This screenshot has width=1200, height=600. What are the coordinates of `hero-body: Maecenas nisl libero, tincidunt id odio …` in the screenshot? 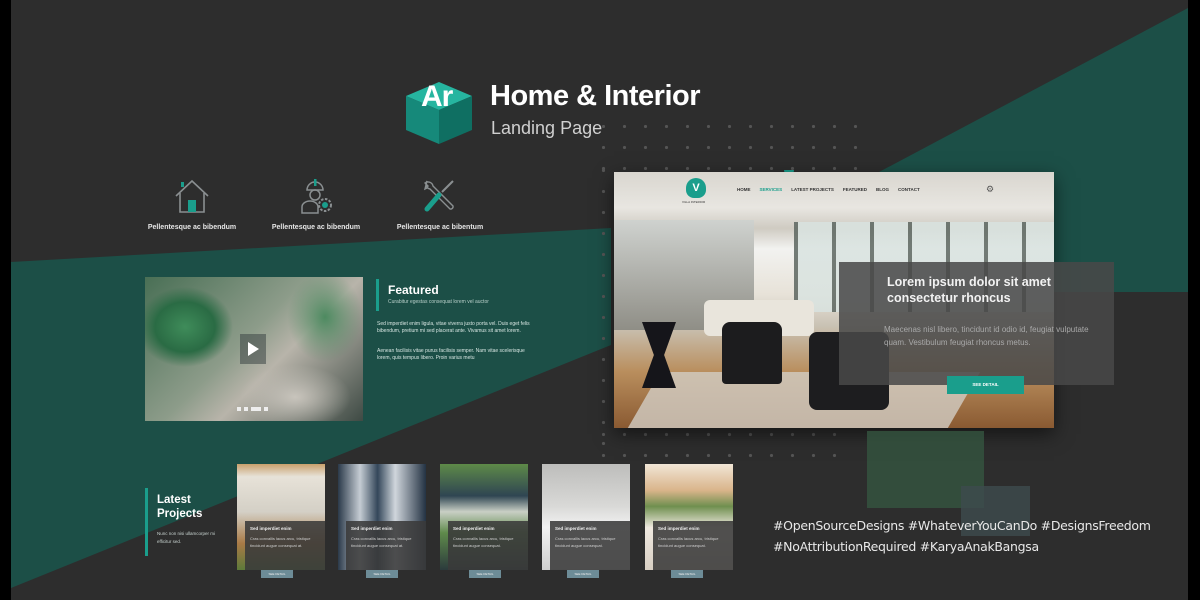 It's located at (986, 336).